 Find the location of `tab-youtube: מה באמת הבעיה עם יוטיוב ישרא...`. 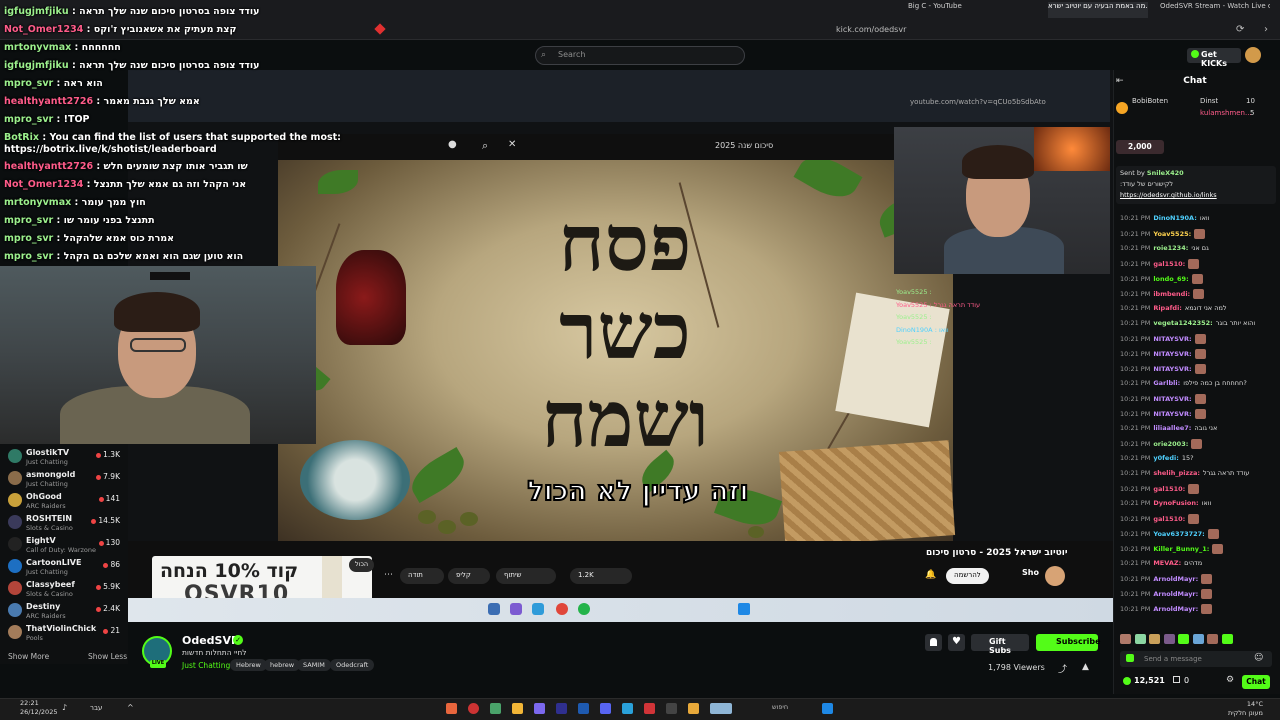

tab-youtube: מה באמת הבעיה עם יוטיוב ישרא... is located at coordinates (1098, 10).